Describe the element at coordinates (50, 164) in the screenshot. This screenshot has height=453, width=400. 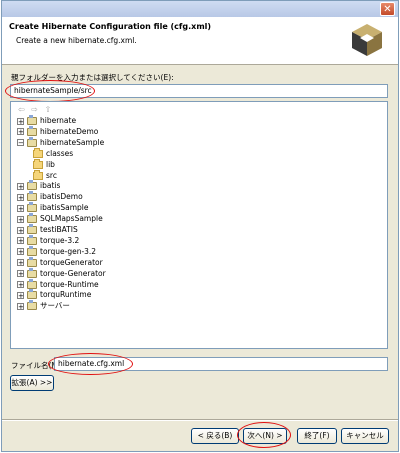
I see `tree-item-label: lib` at that location.